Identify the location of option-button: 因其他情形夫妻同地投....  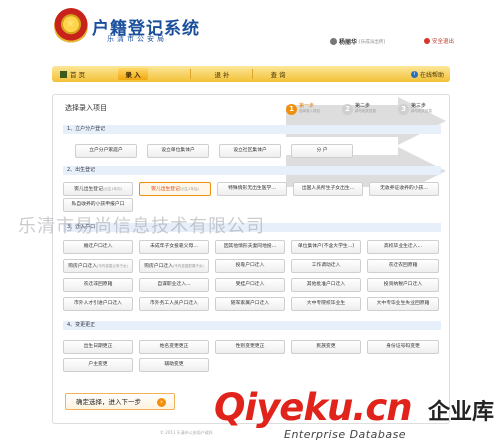
(250, 247).